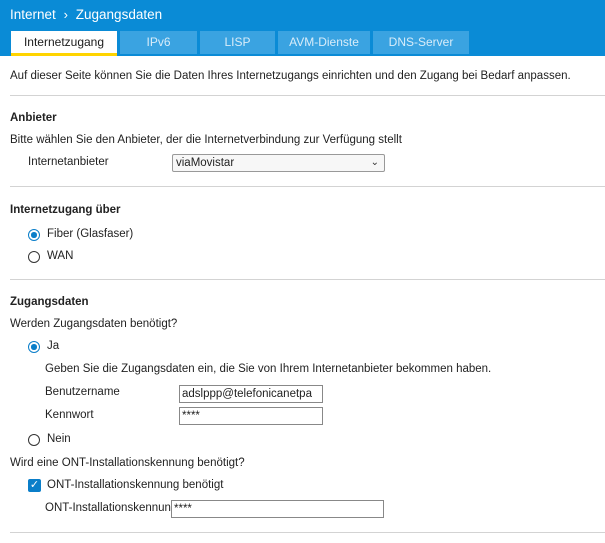 This screenshot has width=605, height=543. I want to click on section-heading-anbieter: Anbieter, so click(33, 118).